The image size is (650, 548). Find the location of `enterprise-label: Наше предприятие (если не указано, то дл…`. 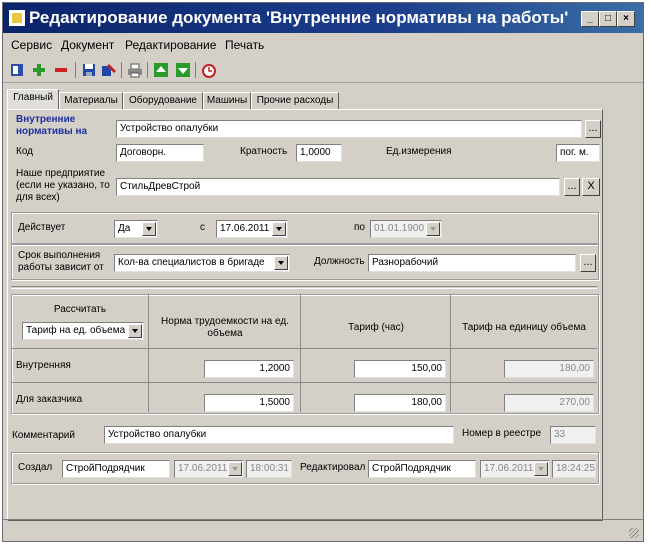

enterprise-label: Наше предприятие (если не указано, то дл… is located at coordinates (63, 185).